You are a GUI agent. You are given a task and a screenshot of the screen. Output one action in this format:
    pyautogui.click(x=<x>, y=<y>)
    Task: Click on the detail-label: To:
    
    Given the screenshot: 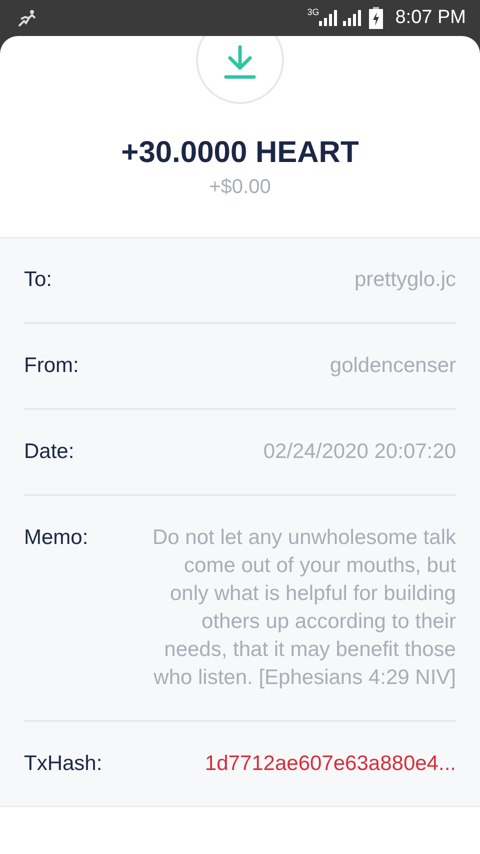 What is the action you would take?
    pyautogui.click(x=38, y=280)
    